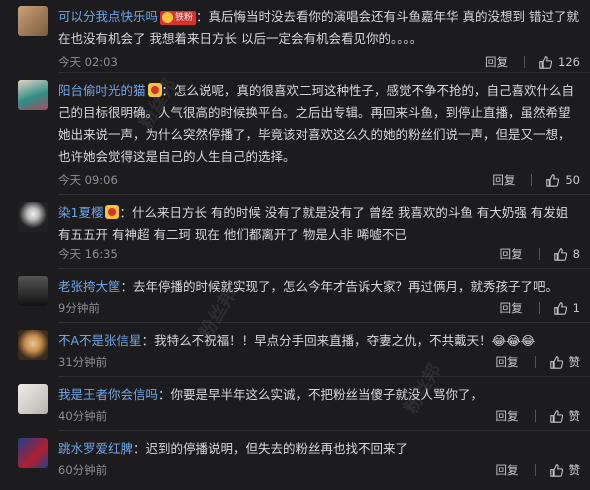 This screenshot has width=590, height=490. What do you see at coordinates (319, 180) in the screenshot?
I see `comment-meta: 今天 09:06 回复 50` at bounding box center [319, 180].